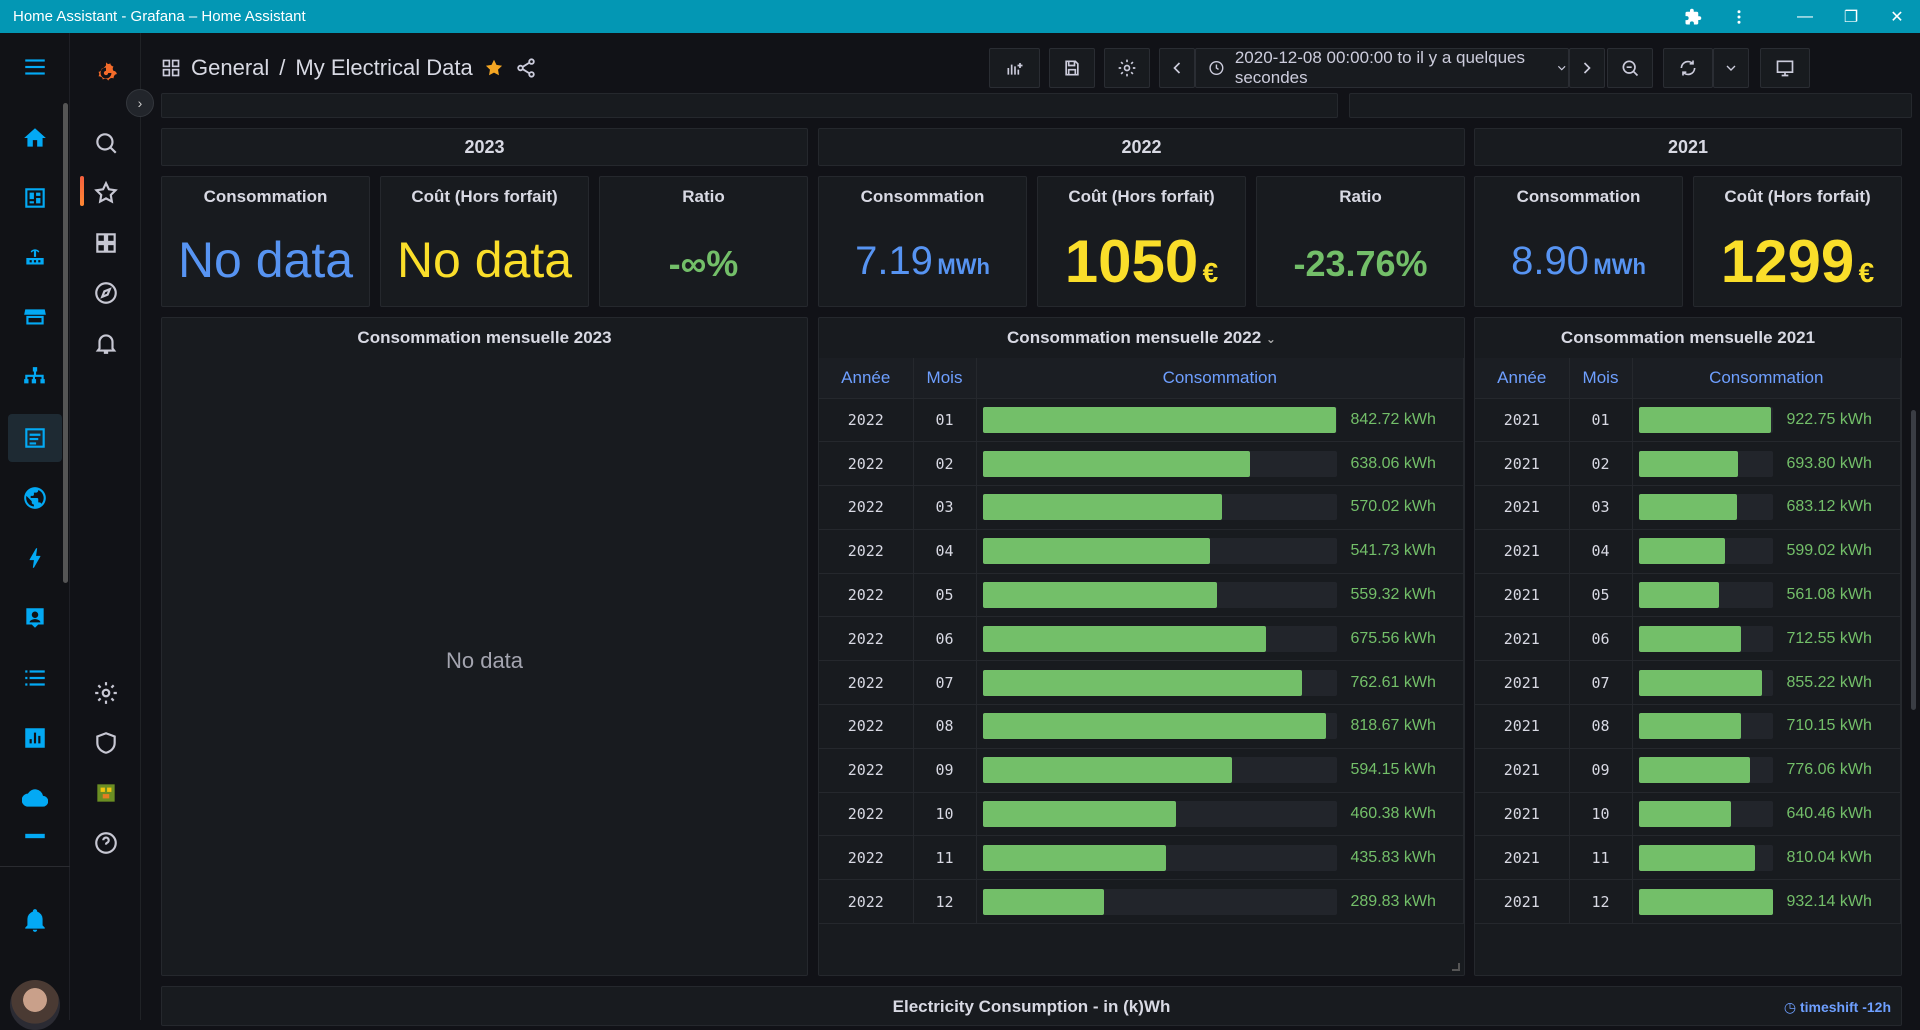 This screenshot has width=1920, height=1030. What do you see at coordinates (35, 738) in the screenshot?
I see `history-icon` at bounding box center [35, 738].